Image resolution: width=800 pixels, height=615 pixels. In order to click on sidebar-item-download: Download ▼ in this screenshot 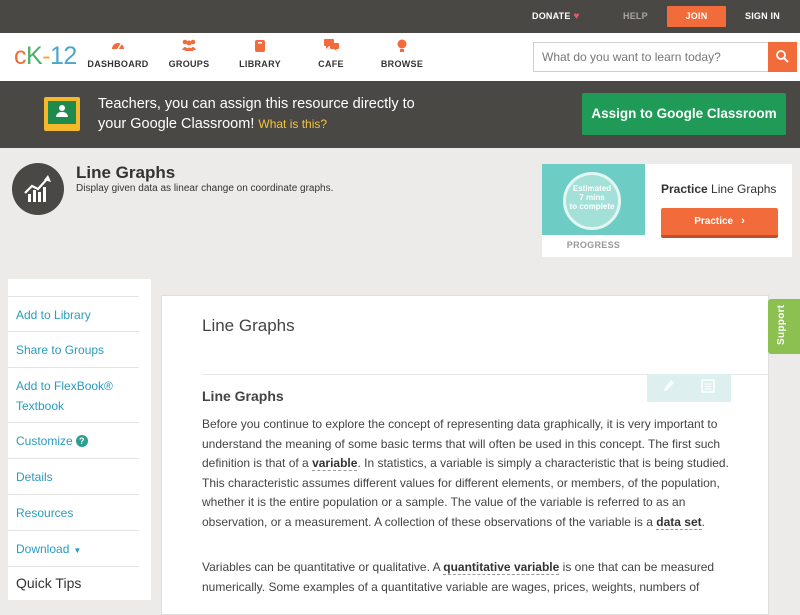, I will do `click(73, 549)`.